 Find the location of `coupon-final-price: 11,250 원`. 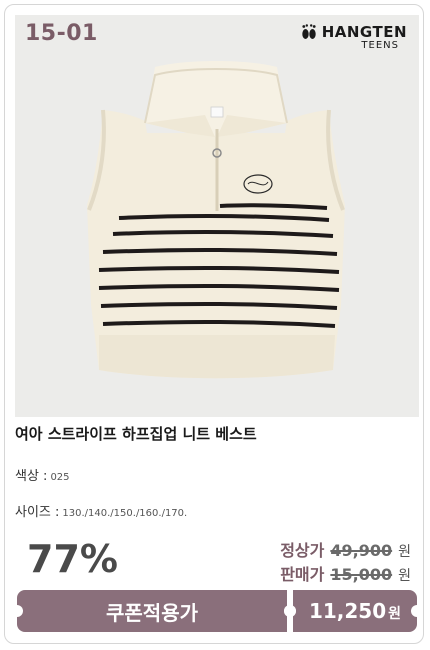

coupon-final-price: 11,250 원 is located at coordinates (355, 611).